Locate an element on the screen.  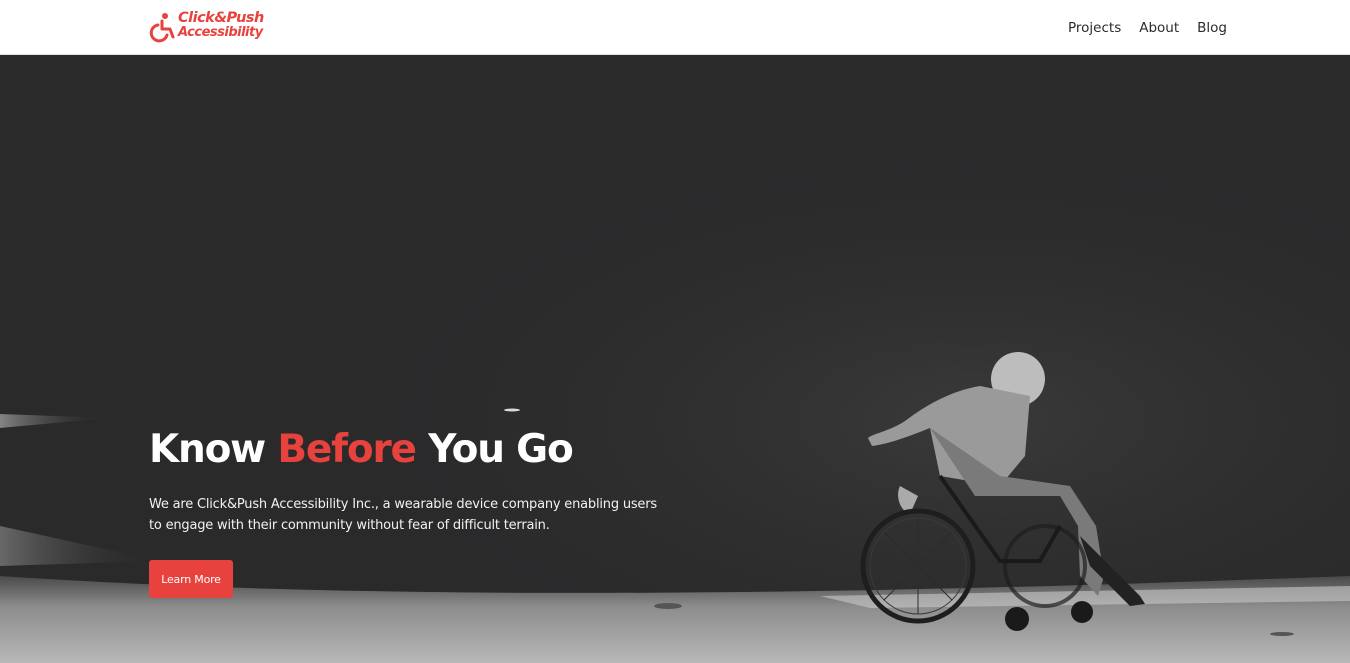
headline-text-start: Know is located at coordinates (213, 449).